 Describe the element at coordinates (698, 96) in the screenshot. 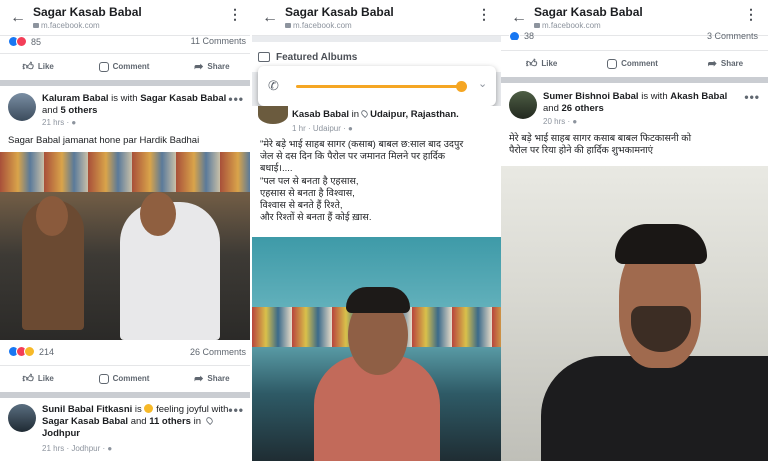

I see `tagged-user: Akash Babal` at that location.